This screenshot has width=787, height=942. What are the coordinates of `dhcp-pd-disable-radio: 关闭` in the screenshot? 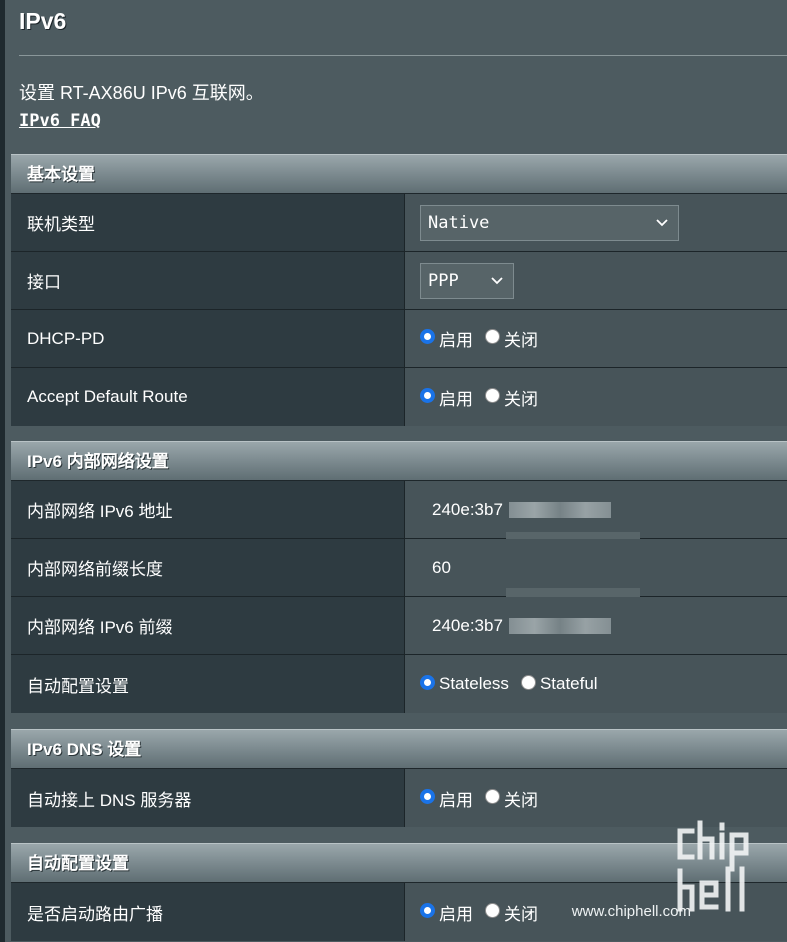 It's located at (511, 338).